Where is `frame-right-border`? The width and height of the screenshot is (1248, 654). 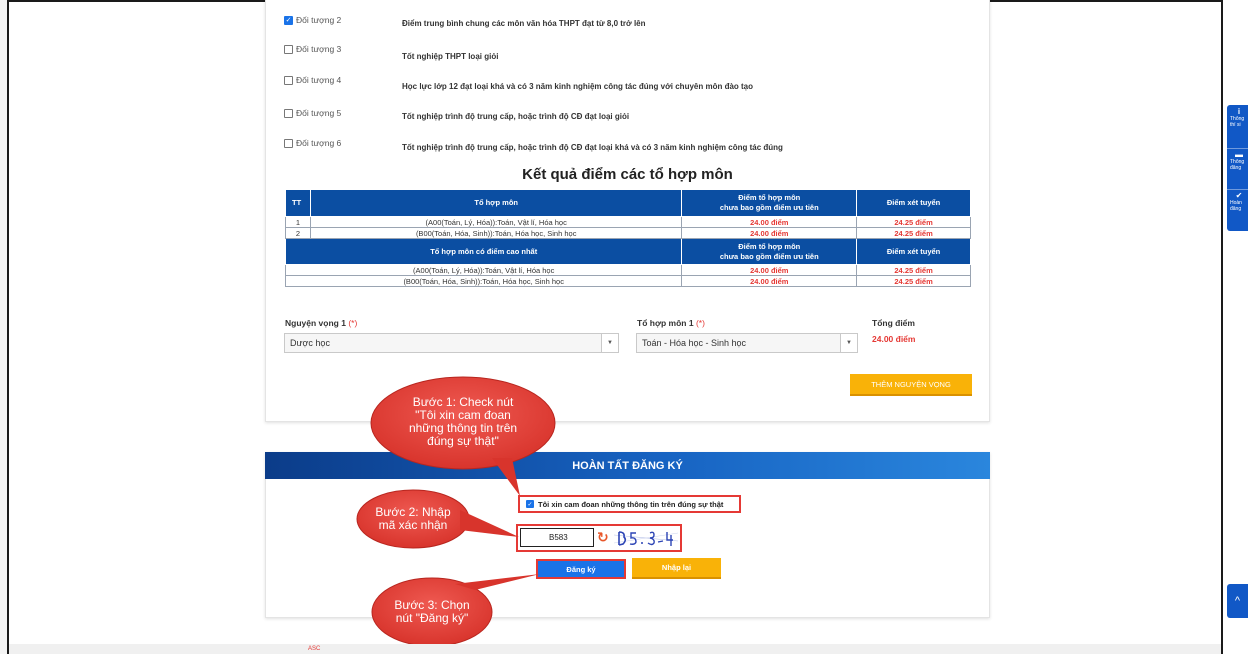
frame-right-border is located at coordinates (1222, 327).